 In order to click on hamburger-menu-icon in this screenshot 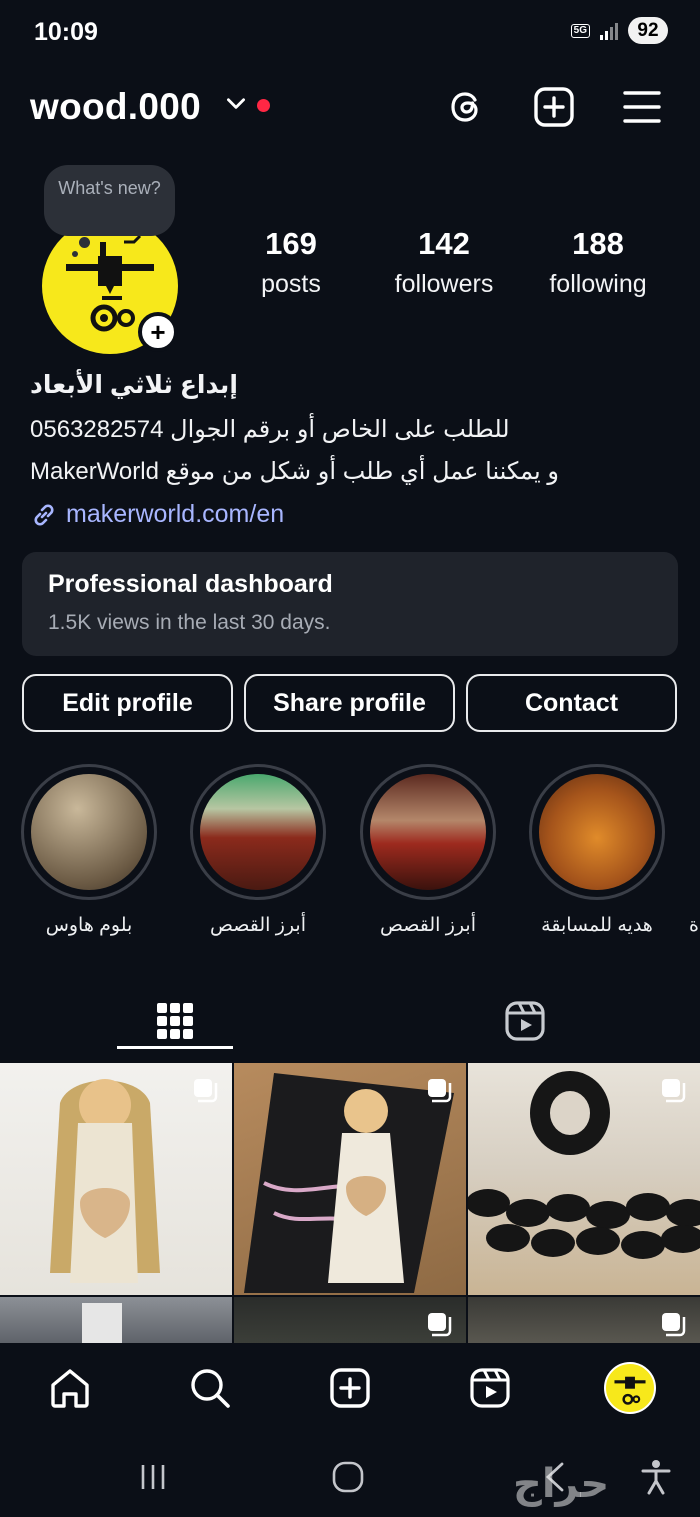, I will do `click(642, 107)`.